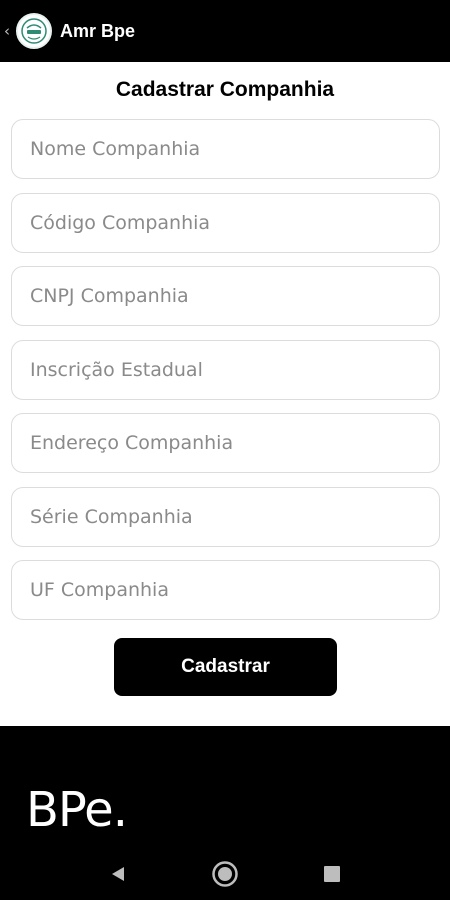 This screenshot has width=450, height=900. I want to click on back-triangle-icon, so click(118, 874).